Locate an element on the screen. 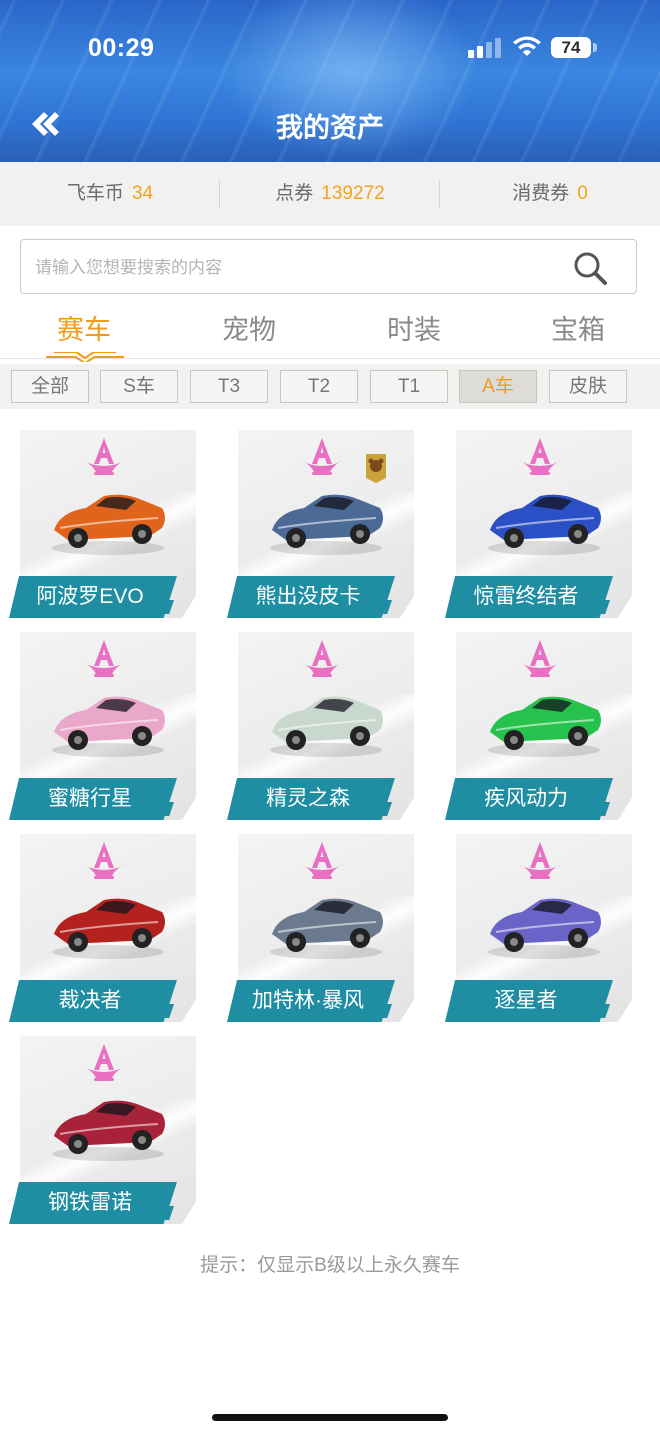 This screenshot has height=1434, width=660. car-card: 阿波罗EVO is located at coordinates (105, 525).